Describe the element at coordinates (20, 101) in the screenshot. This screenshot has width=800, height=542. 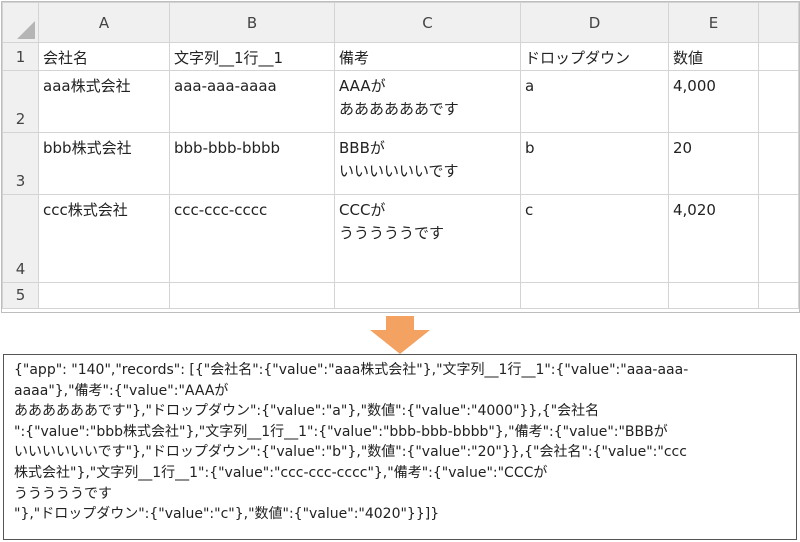
I see `row-header: 2` at that location.